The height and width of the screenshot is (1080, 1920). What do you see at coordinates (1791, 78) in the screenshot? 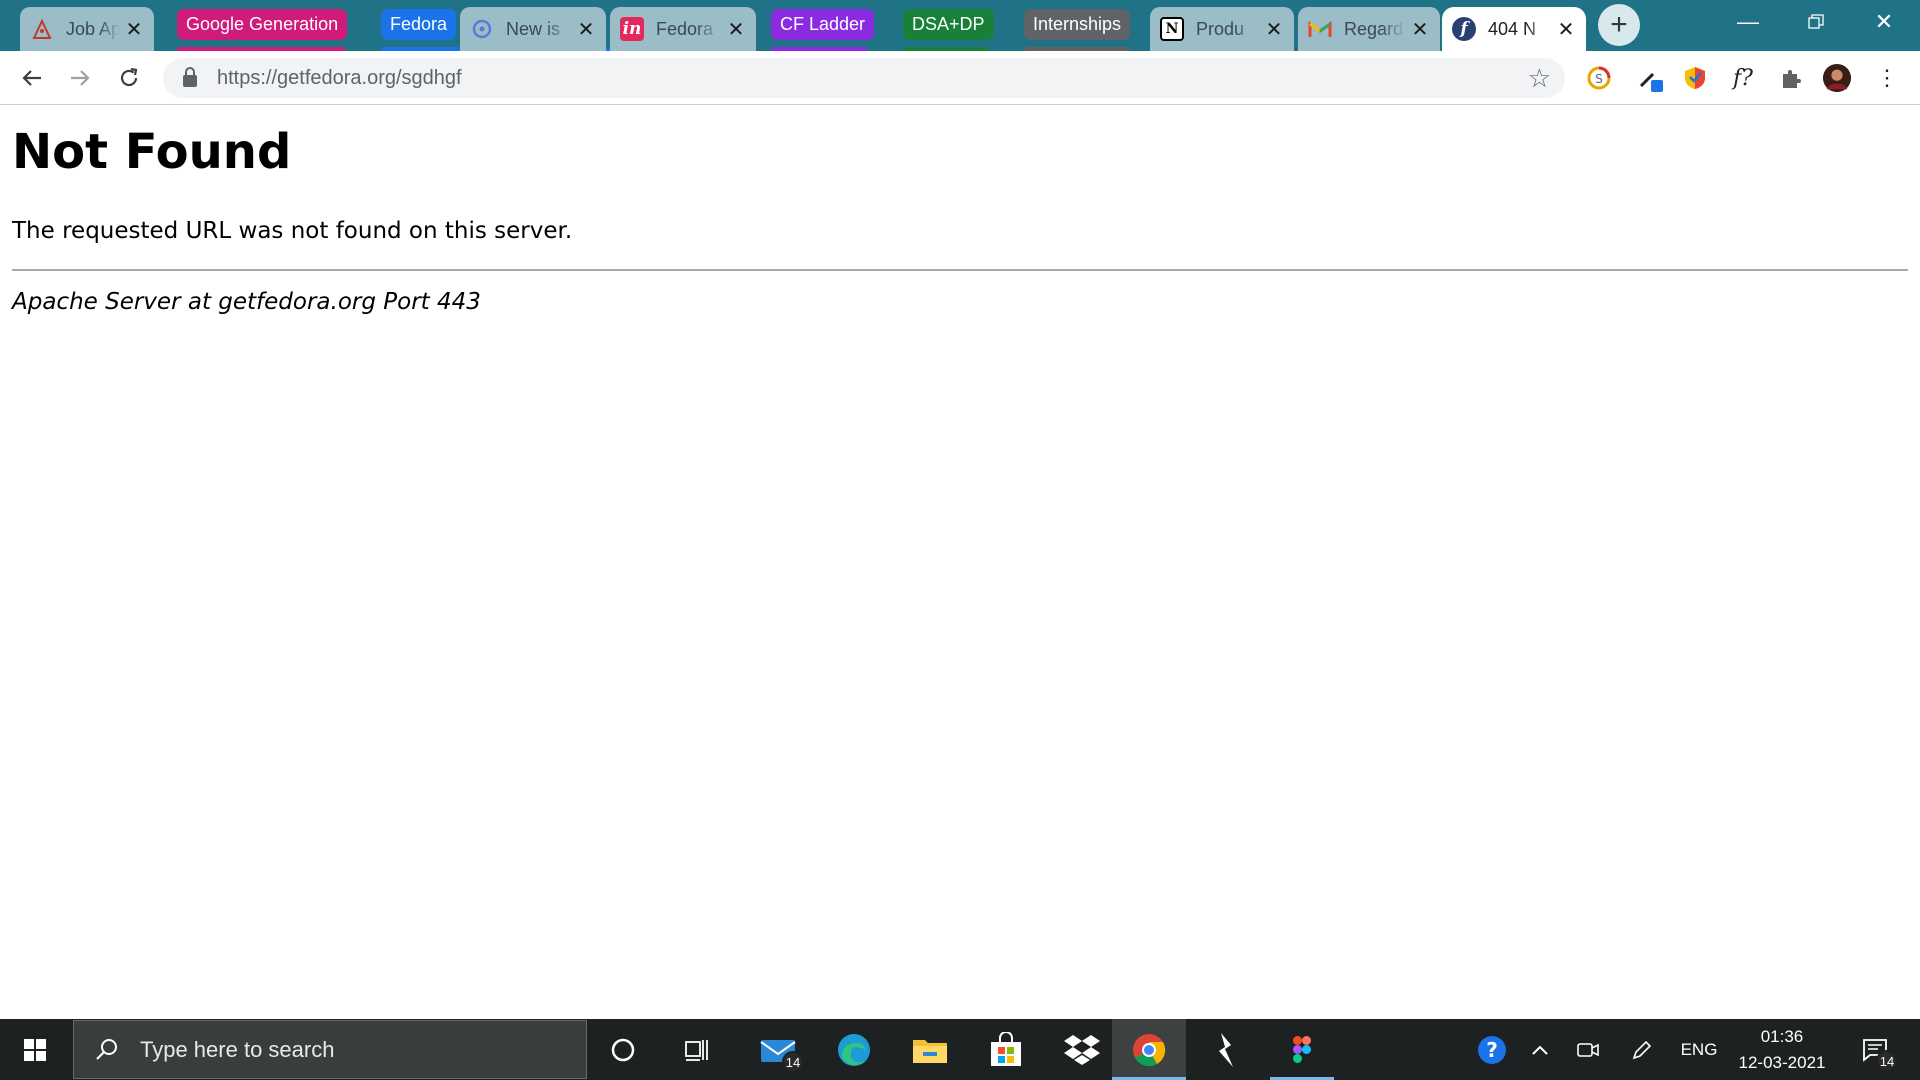
I see `extensions-puzzle-icon` at bounding box center [1791, 78].